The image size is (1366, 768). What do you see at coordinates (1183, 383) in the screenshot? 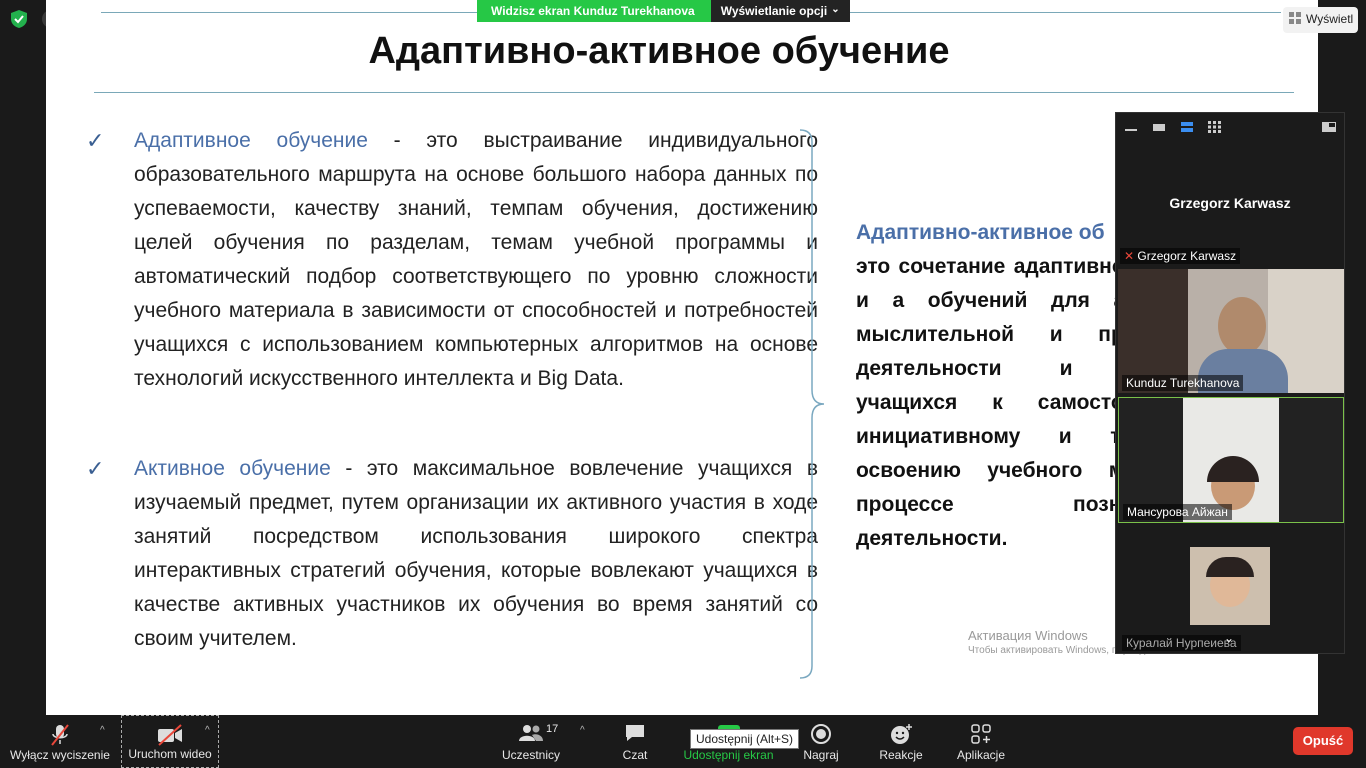
I see `participant-name-tag: Kunduz Turekhanova` at bounding box center [1183, 383].